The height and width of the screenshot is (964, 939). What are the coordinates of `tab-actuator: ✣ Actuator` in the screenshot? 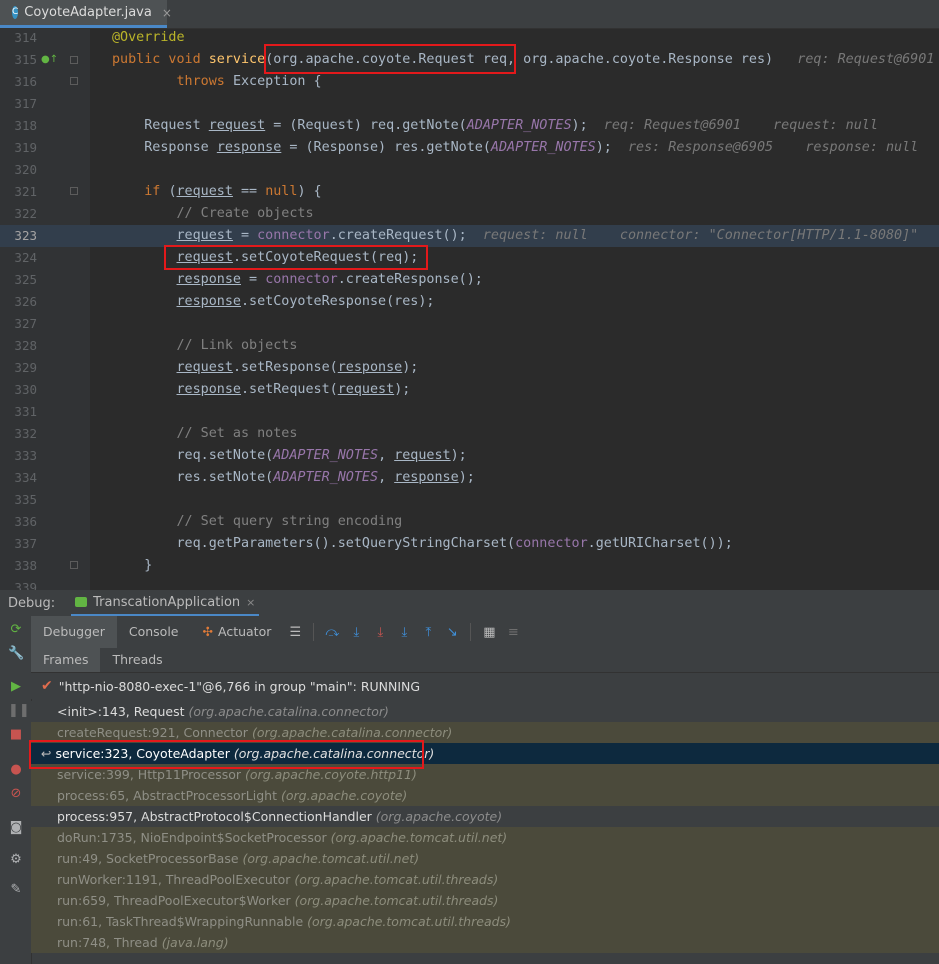 It's located at (237, 632).